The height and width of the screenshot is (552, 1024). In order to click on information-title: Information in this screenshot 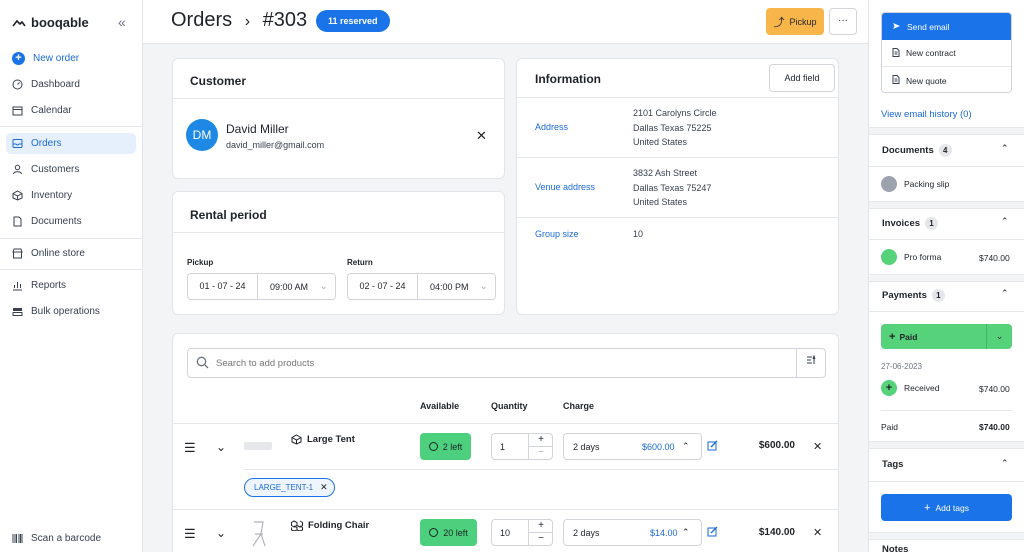, I will do `click(568, 79)`.